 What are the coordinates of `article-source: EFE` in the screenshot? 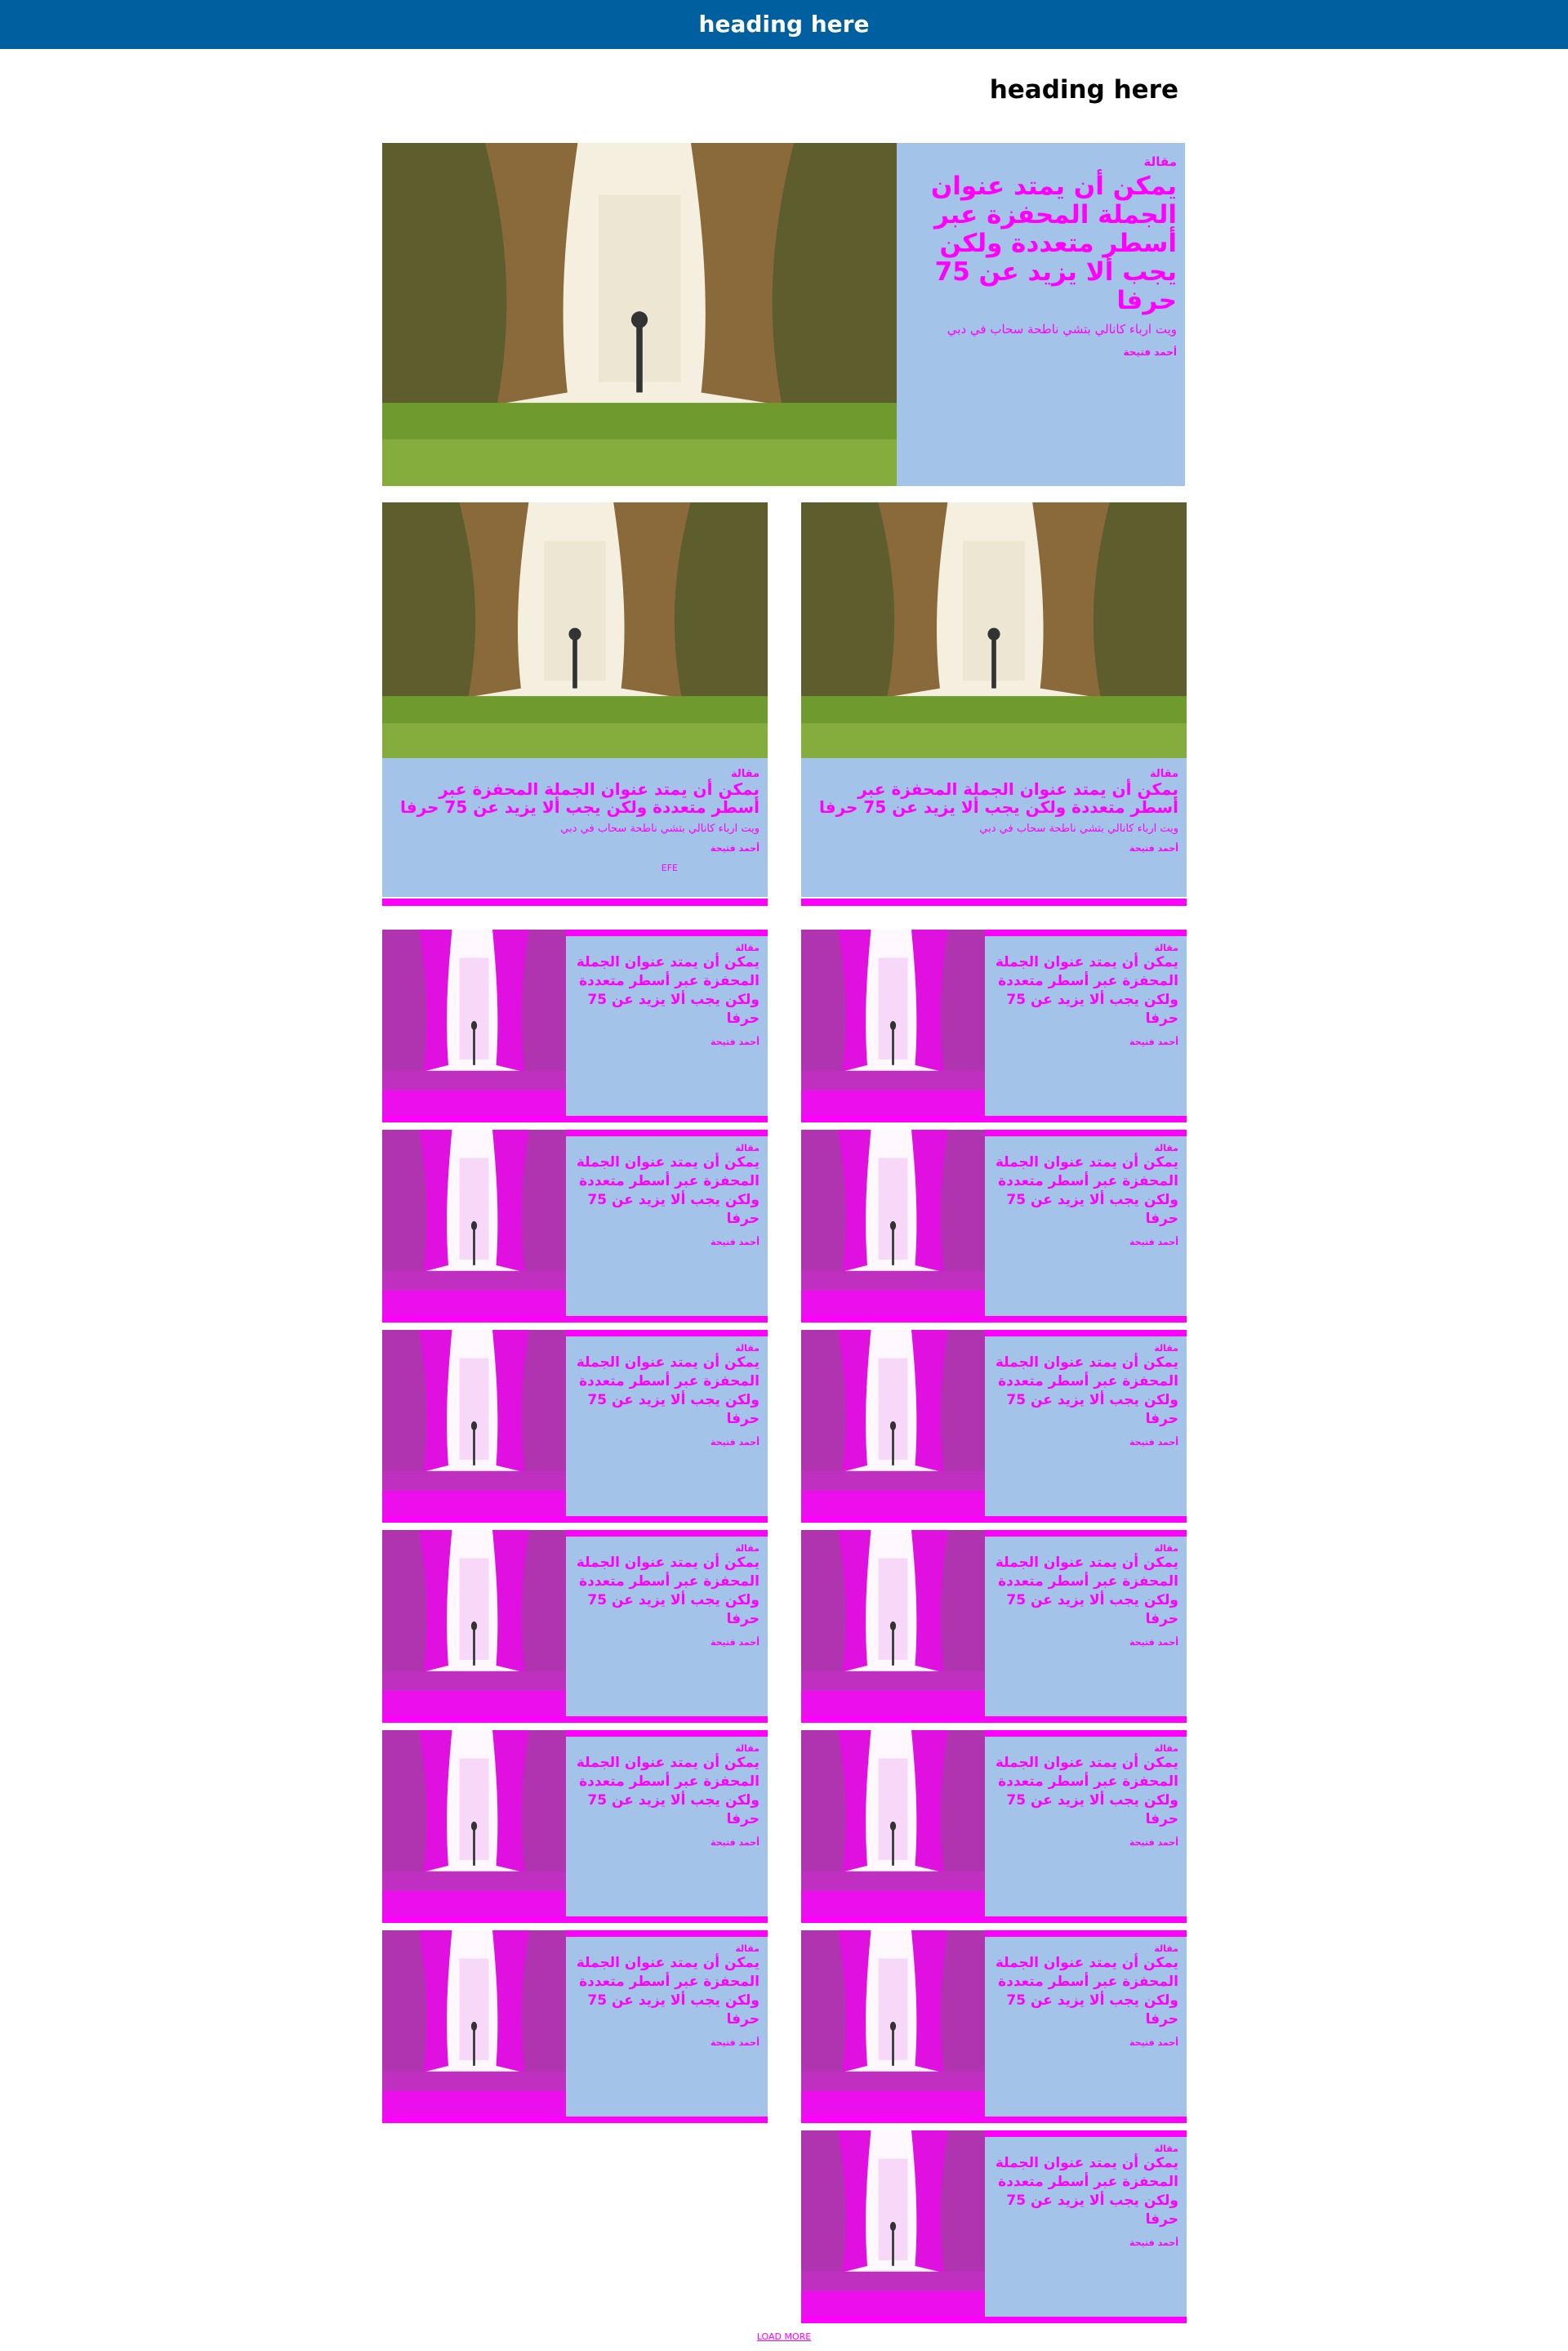 It's located at (670, 868).